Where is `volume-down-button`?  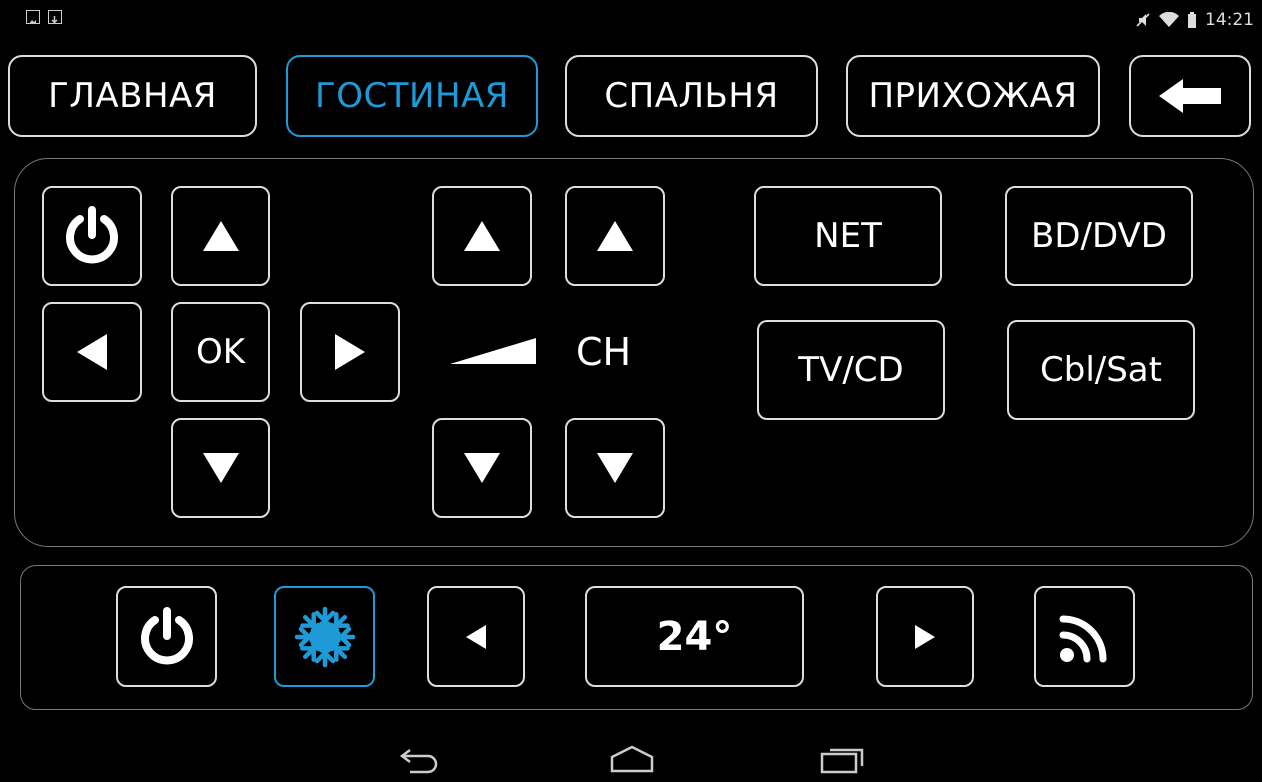 volume-down-button is located at coordinates (482, 468).